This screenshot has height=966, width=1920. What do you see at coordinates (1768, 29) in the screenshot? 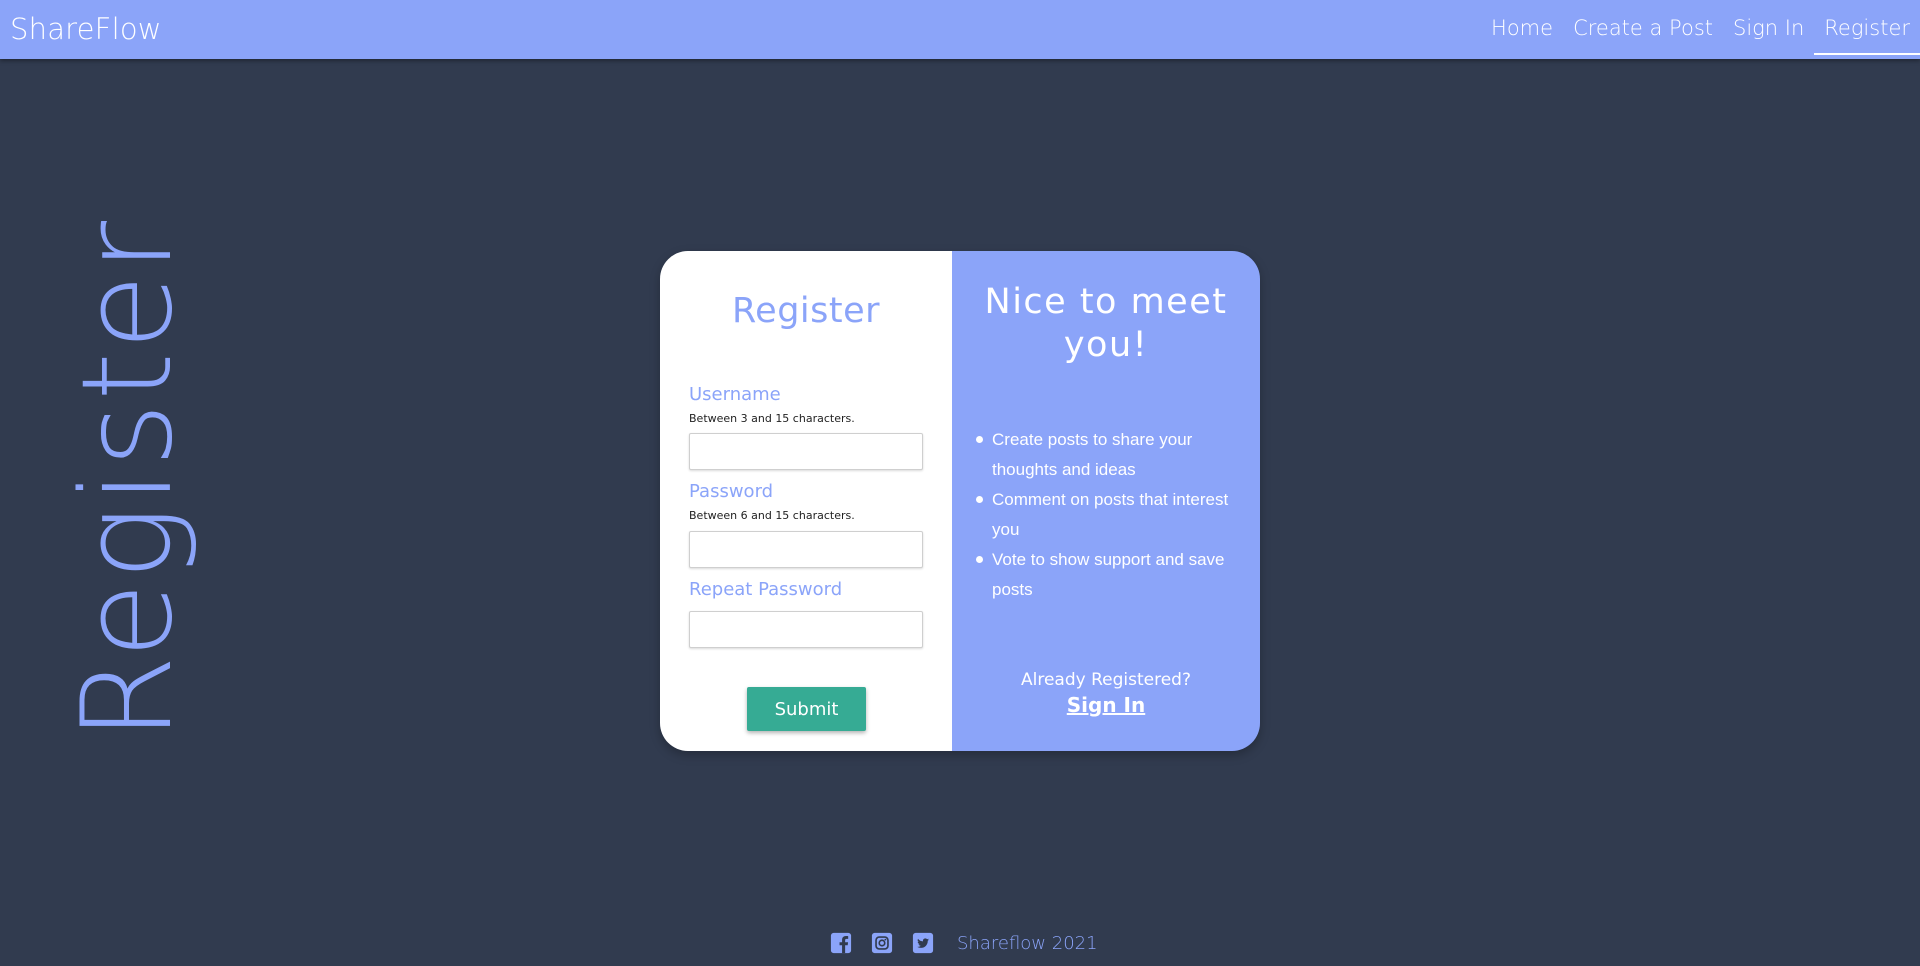
I see `nav-link-sign-in: Sign In` at bounding box center [1768, 29].